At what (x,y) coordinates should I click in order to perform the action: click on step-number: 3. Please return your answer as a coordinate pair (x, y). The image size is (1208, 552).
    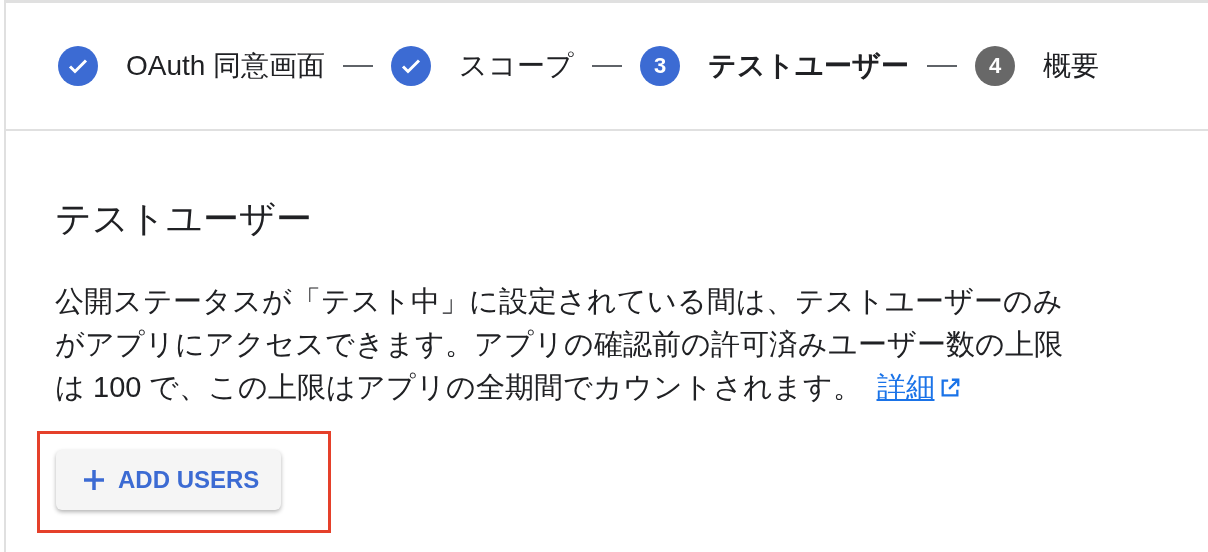
    Looking at the image, I should click on (660, 66).